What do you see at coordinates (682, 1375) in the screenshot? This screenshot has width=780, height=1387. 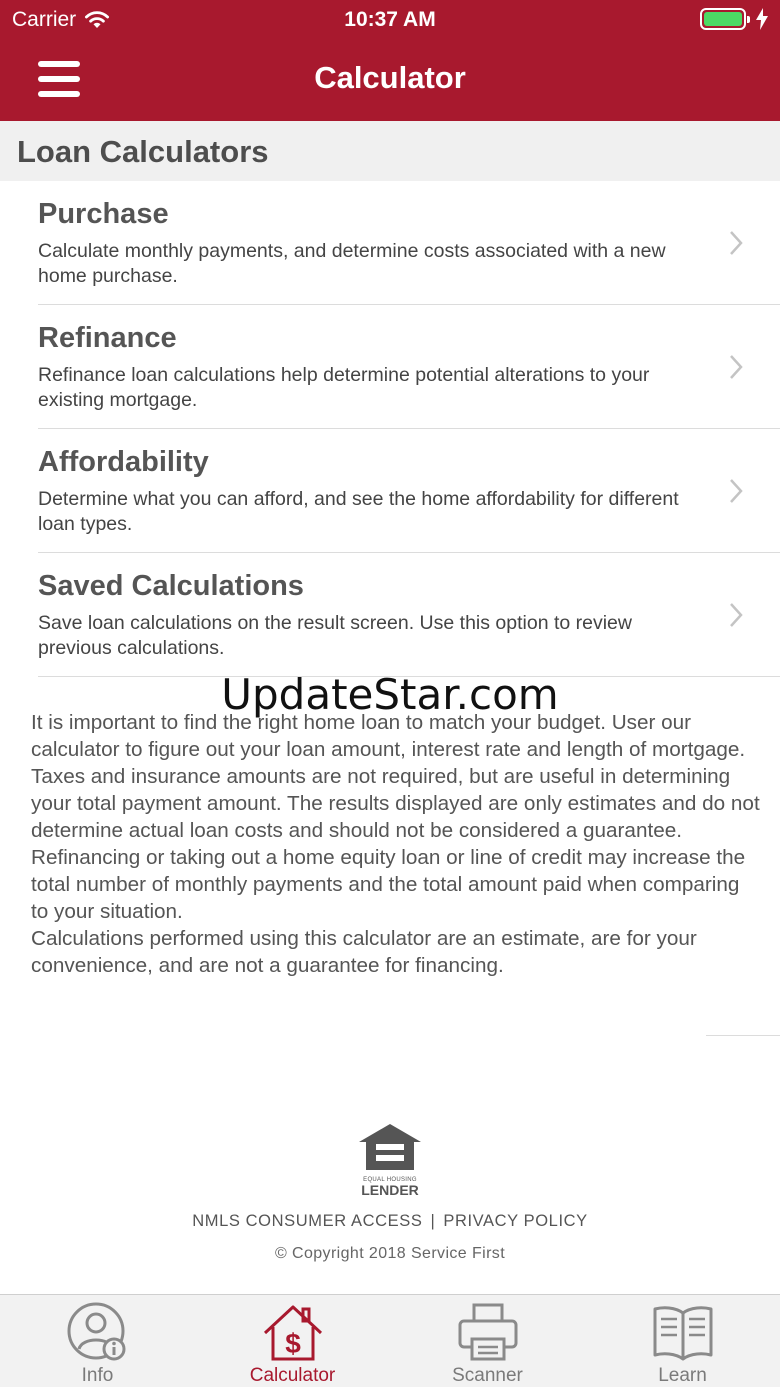 I see `tab-label: Learn` at bounding box center [682, 1375].